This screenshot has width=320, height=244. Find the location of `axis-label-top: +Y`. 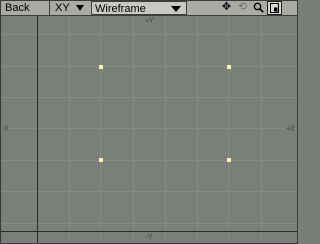

axis-label-top: +Y is located at coordinates (149, 20).